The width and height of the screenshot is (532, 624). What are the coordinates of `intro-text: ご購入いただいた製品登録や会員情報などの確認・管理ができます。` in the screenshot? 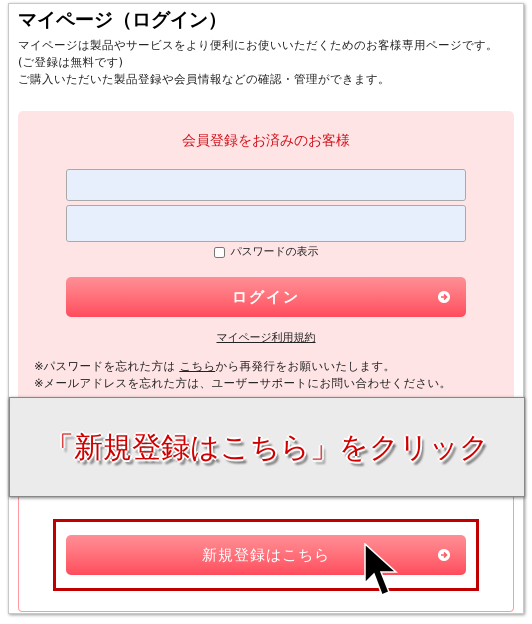 It's located at (204, 79).